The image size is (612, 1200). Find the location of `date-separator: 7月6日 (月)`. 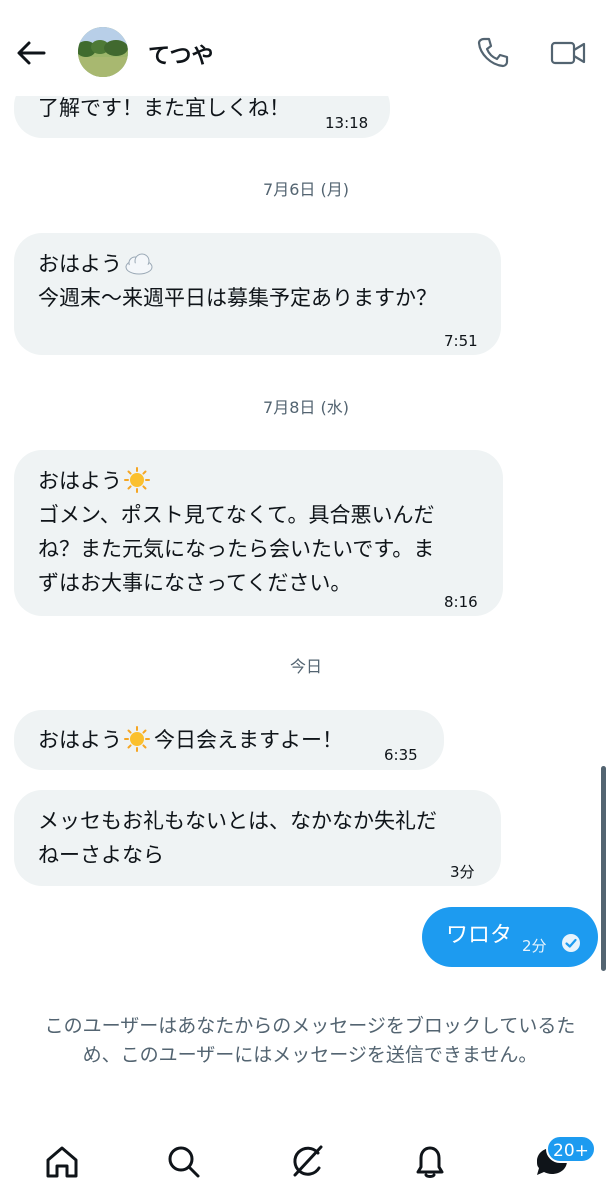

date-separator: 7月6日 (月) is located at coordinates (306, 189).